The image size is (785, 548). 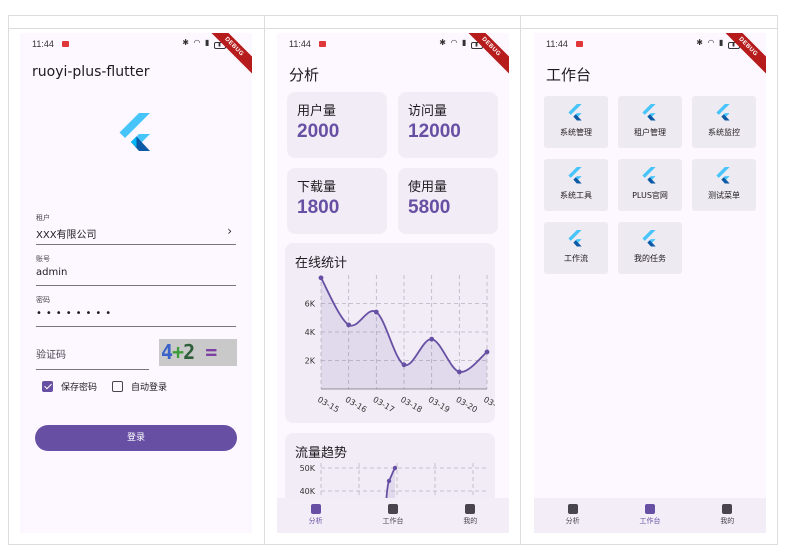 What do you see at coordinates (428, 111) in the screenshot?
I see `stat-label: 访问量` at bounding box center [428, 111].